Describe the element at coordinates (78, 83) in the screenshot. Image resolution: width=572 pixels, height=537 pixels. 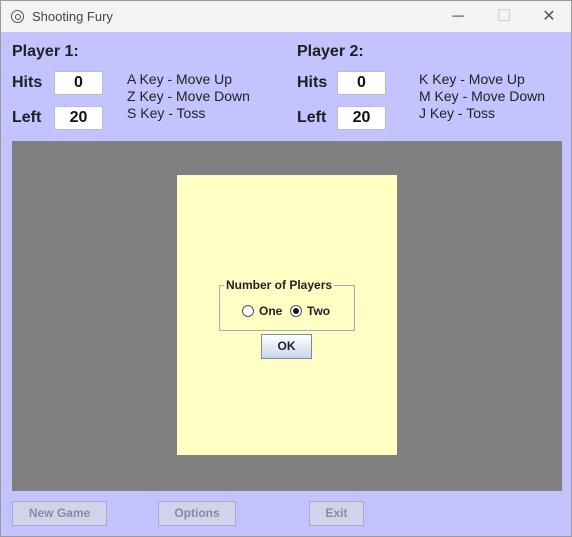
I see `player1-hits-value: 0` at that location.